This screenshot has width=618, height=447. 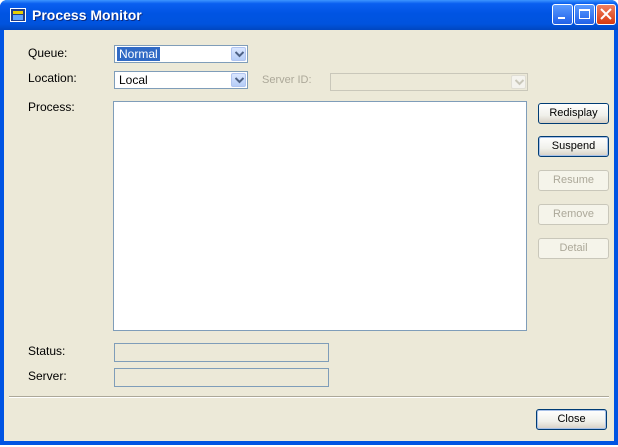 What do you see at coordinates (573, 113) in the screenshot?
I see `redisplay-button: Redisplay` at bounding box center [573, 113].